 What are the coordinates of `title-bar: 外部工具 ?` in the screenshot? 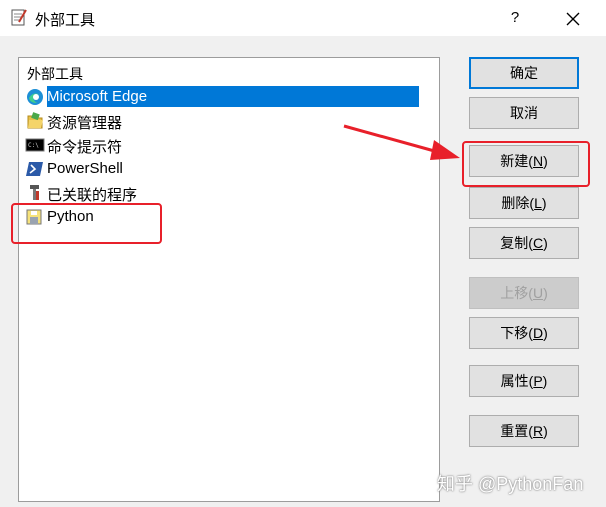 It's located at (303, 18).